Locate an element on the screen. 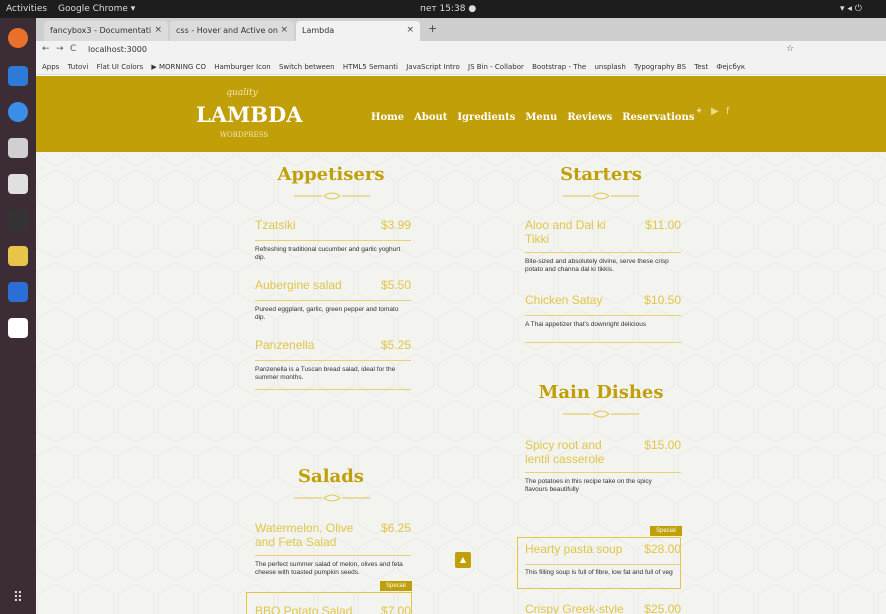 The image size is (886, 614). tab-fancybox: fancybox3 - Documentati × is located at coordinates (106, 31).